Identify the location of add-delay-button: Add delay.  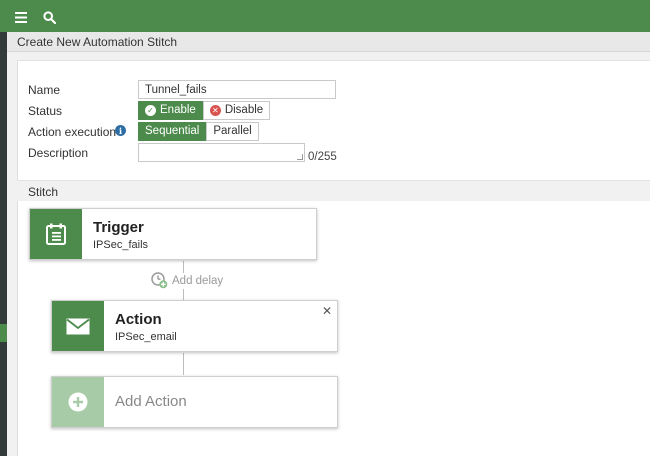
(187, 280).